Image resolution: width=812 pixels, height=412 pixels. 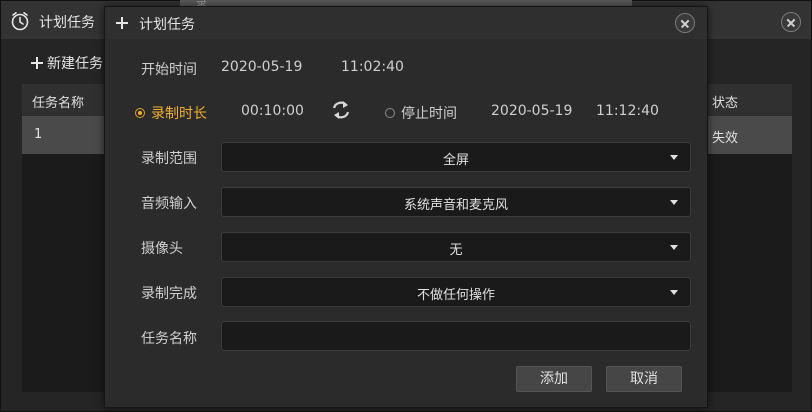 I want to click on record-range-select: 全屏, so click(x=456, y=157).